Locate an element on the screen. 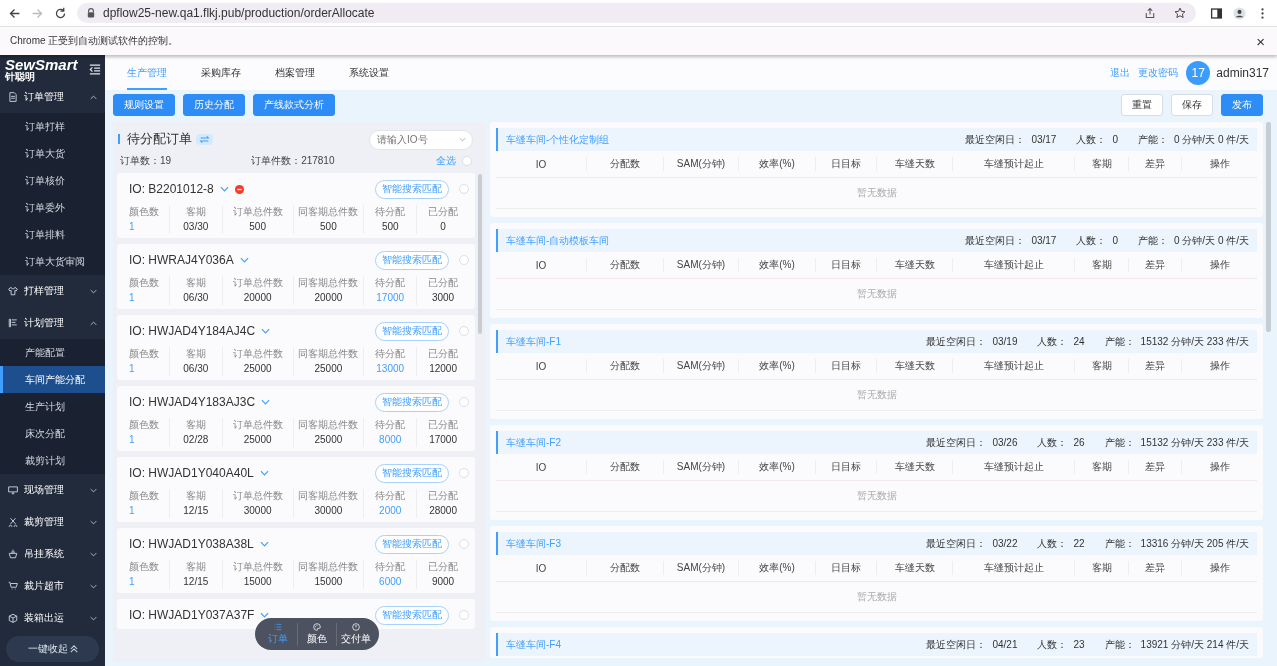  toolbar-button: 重置 is located at coordinates (1142, 105).